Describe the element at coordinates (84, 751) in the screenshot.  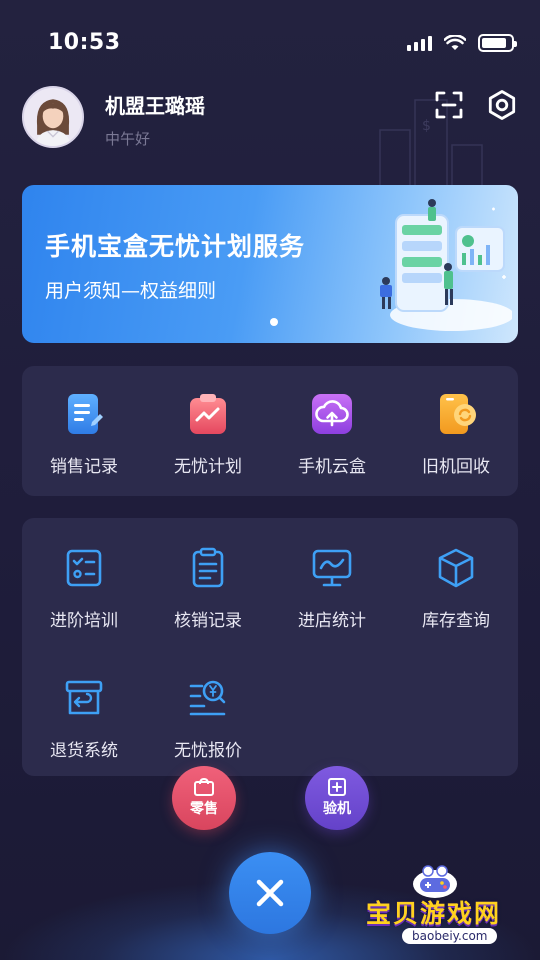
I see `menu-label: 退货系统` at that location.